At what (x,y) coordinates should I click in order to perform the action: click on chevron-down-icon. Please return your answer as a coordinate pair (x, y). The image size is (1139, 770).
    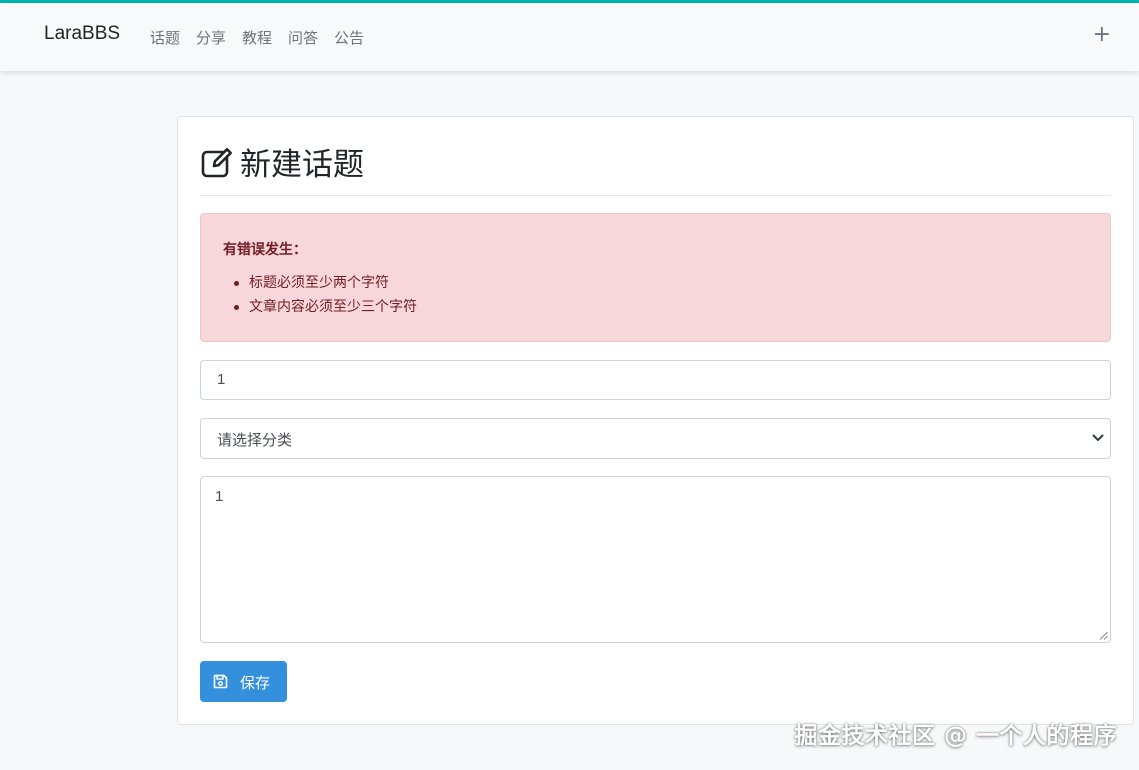
    Looking at the image, I should click on (1098, 437).